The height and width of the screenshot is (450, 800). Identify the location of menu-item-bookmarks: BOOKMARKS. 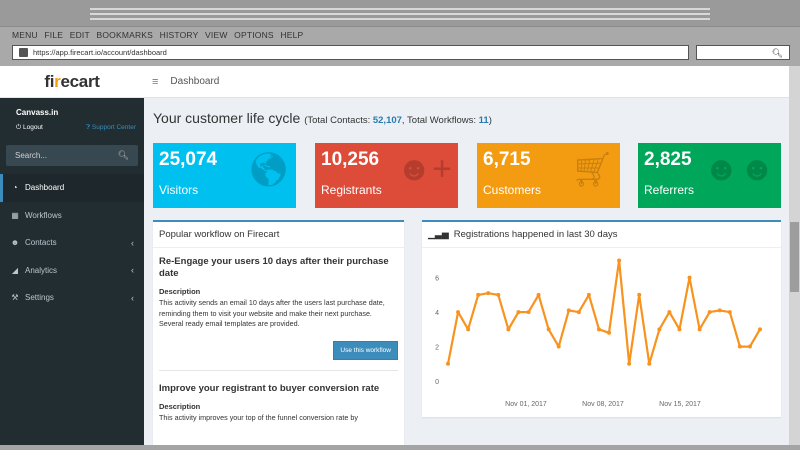
(124, 35).